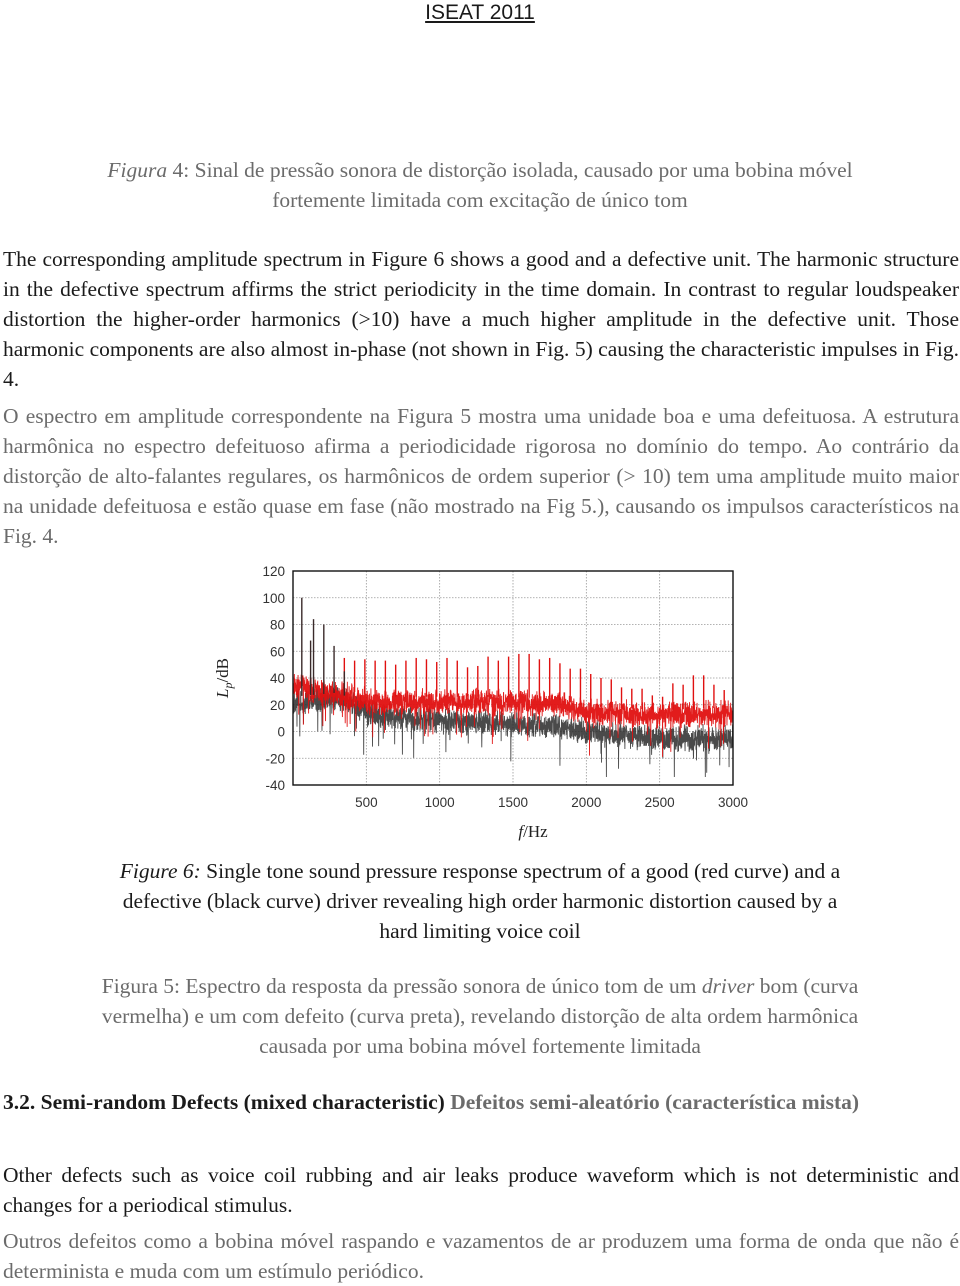 The width and height of the screenshot is (960, 1286). What do you see at coordinates (480, 931) in the screenshot?
I see `caption-text: hard limiting voice coil` at bounding box center [480, 931].